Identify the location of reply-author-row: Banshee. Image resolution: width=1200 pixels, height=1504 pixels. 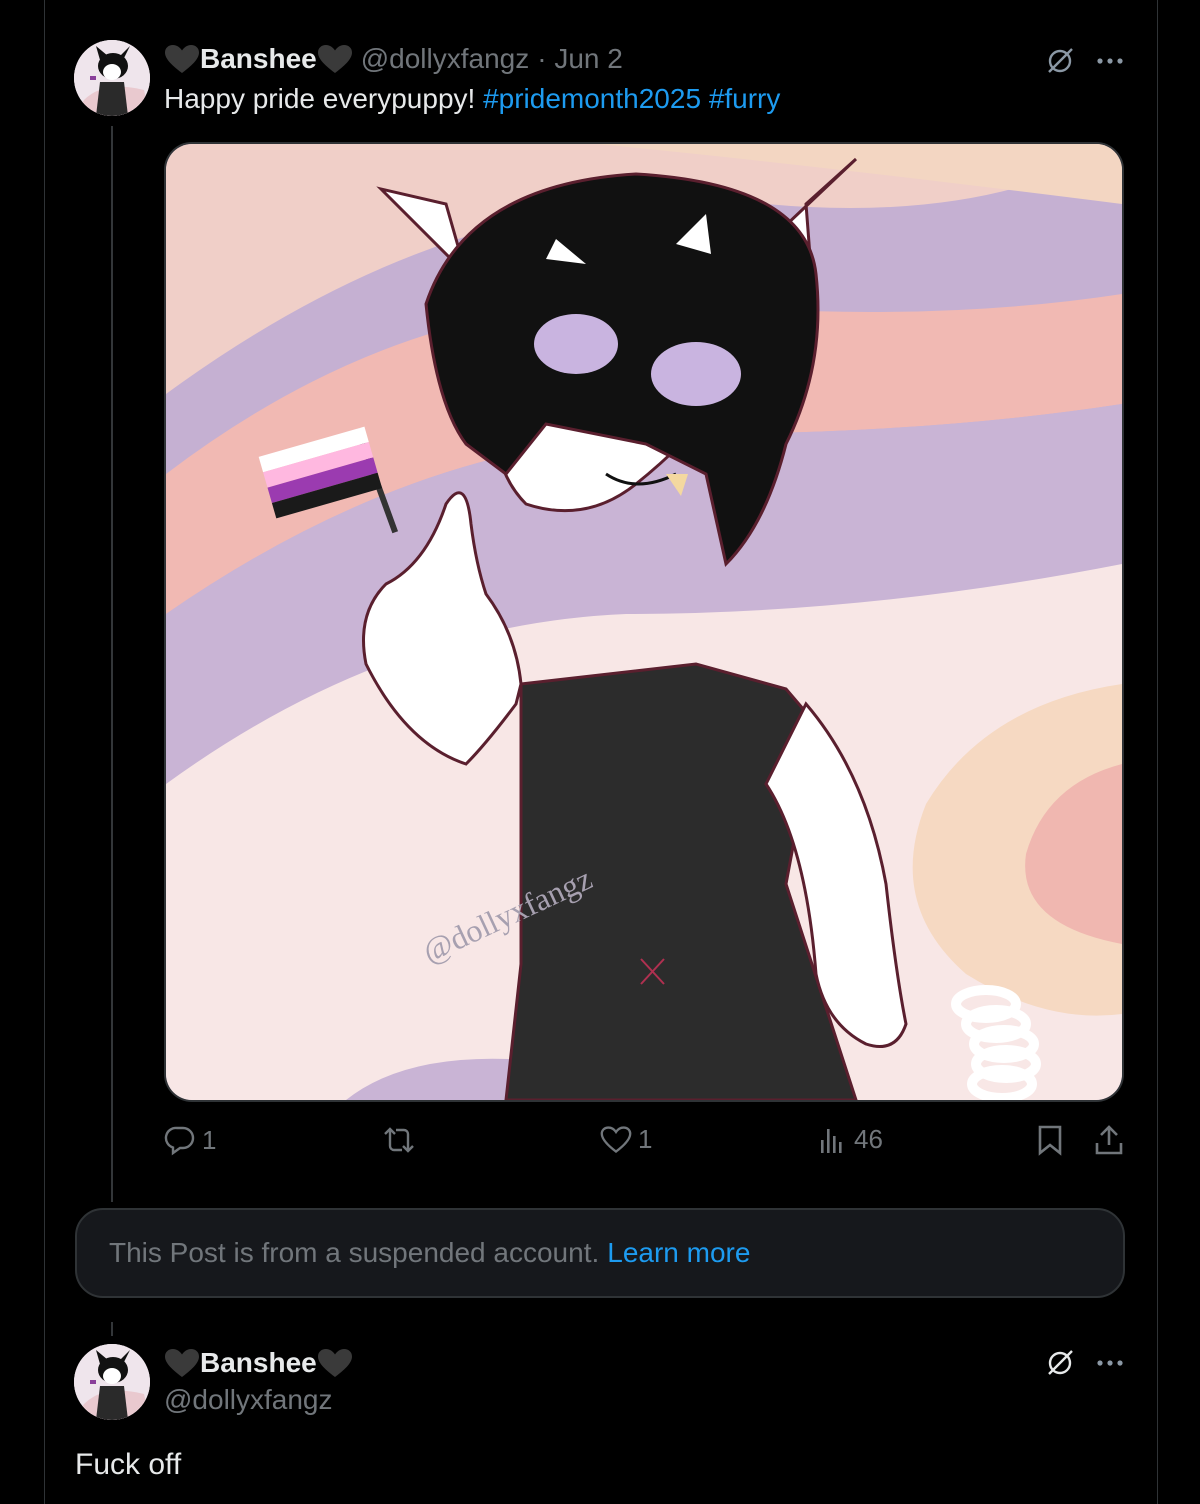
(258, 1363).